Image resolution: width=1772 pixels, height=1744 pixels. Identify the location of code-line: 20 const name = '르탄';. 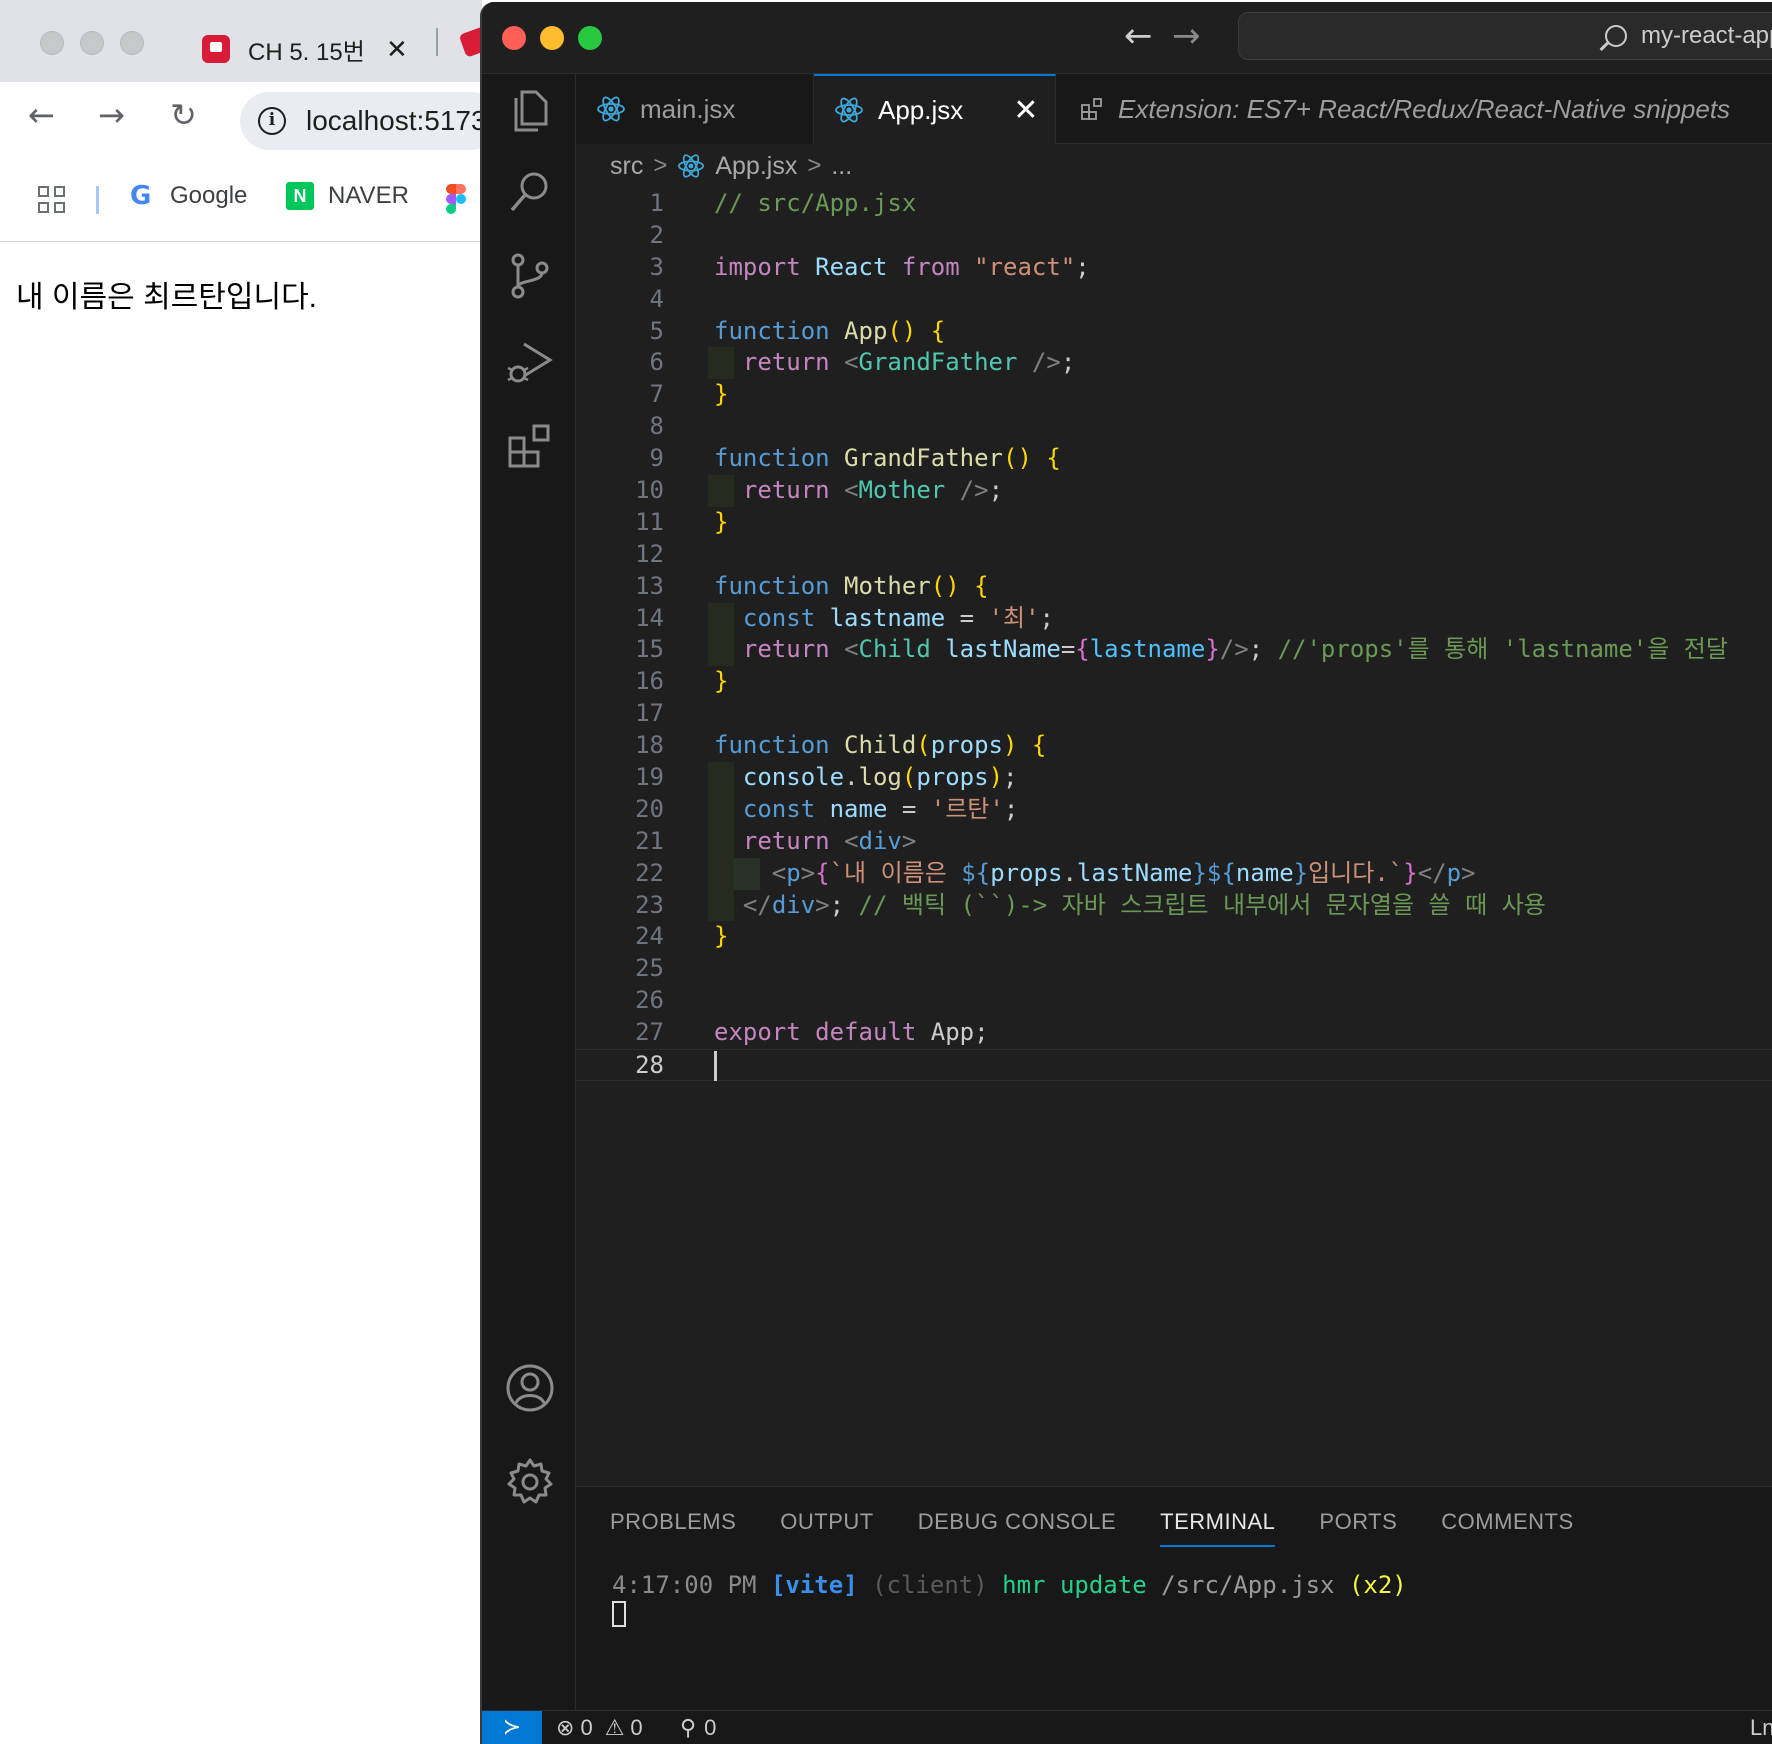
(1174, 809).